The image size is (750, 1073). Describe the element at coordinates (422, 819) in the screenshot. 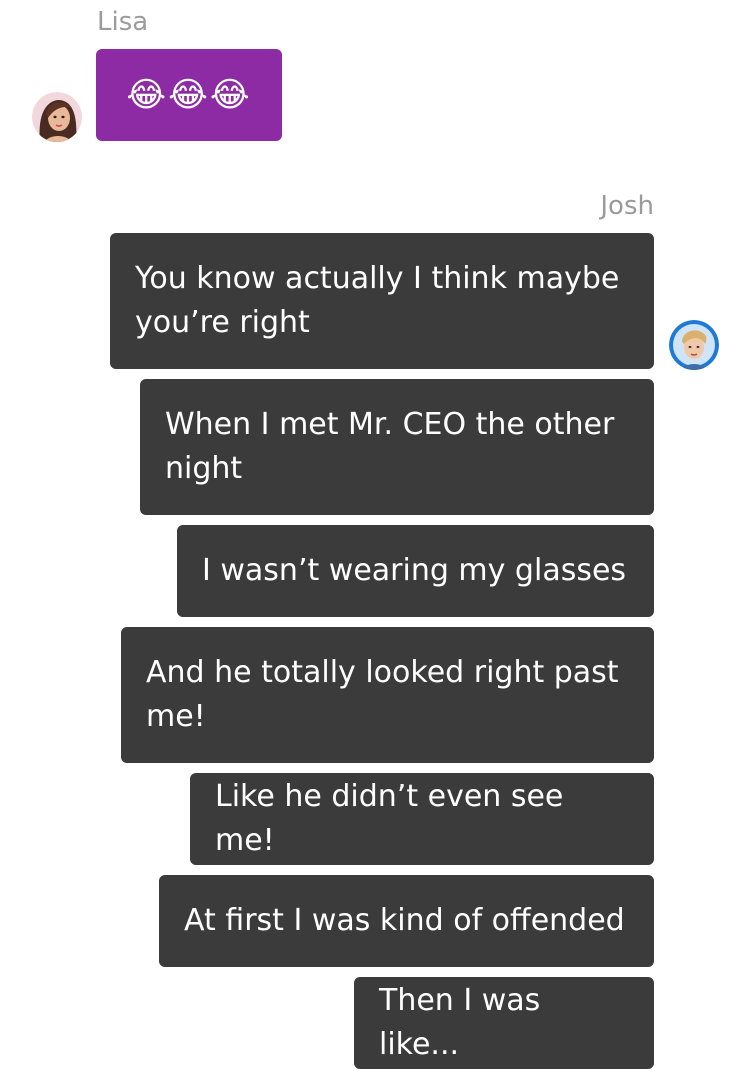

I see `message-bubble-josh: Like he didn’t even see me!` at that location.